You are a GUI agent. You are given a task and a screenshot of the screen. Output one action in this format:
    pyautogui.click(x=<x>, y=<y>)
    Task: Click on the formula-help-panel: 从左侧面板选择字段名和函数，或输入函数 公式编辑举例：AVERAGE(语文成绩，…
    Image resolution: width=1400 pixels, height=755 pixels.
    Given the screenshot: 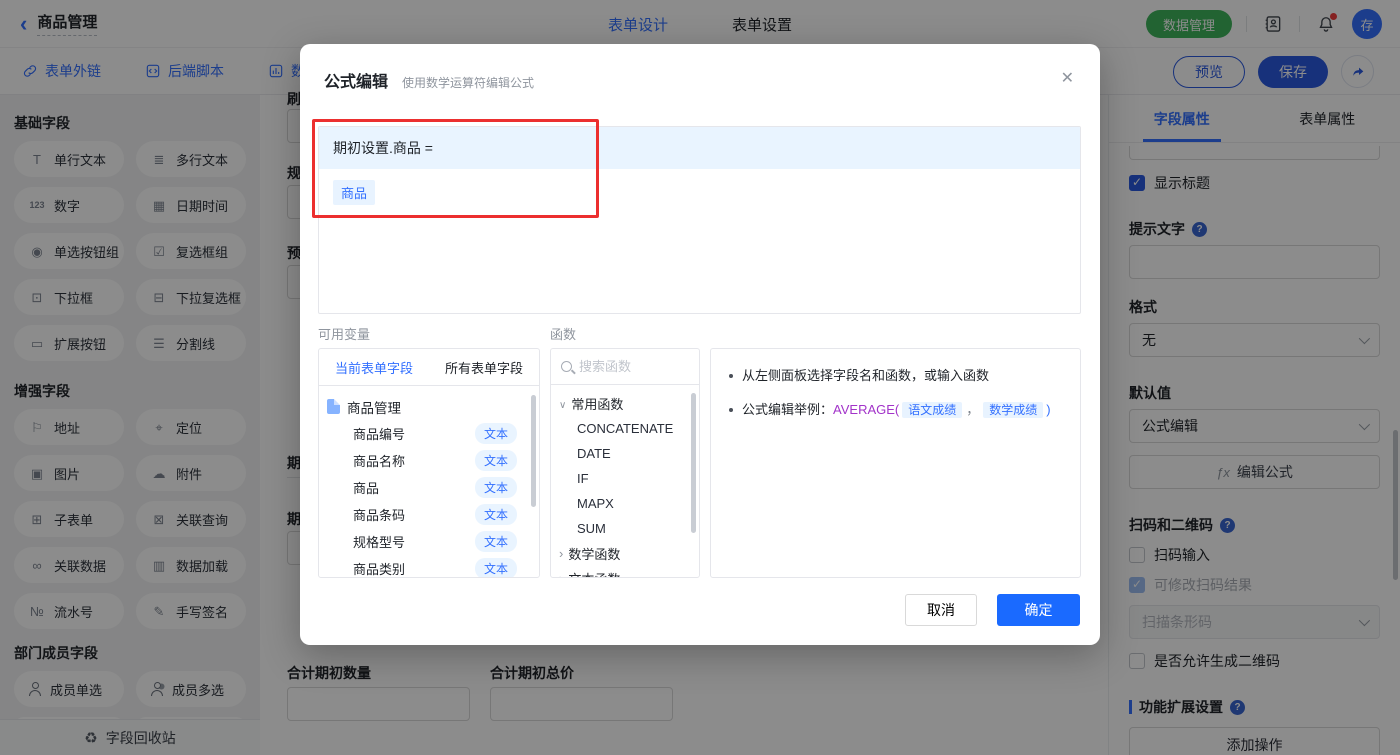 What is the action you would take?
    pyautogui.click(x=895, y=463)
    